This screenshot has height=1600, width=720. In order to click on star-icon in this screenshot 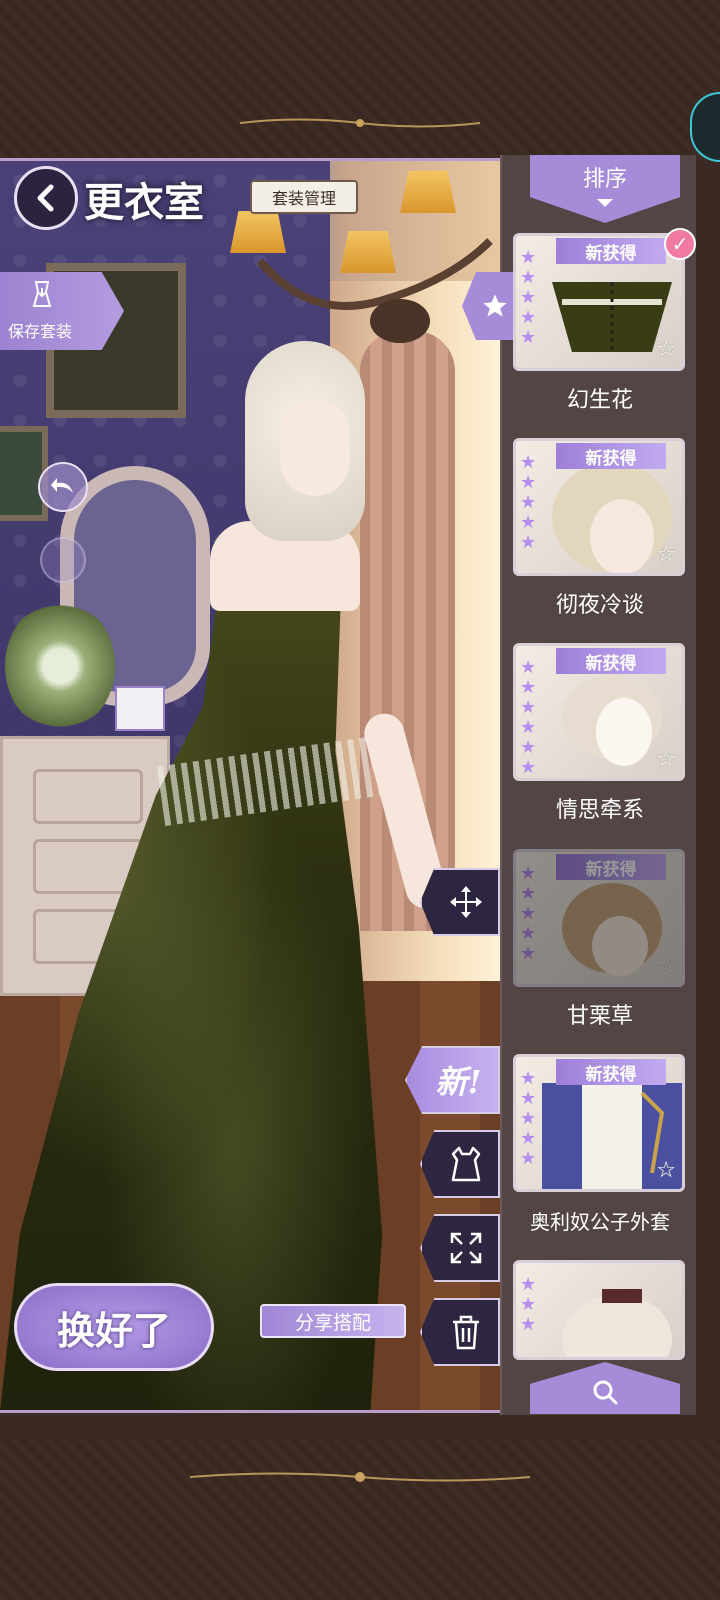, I will do `click(495, 305)`.